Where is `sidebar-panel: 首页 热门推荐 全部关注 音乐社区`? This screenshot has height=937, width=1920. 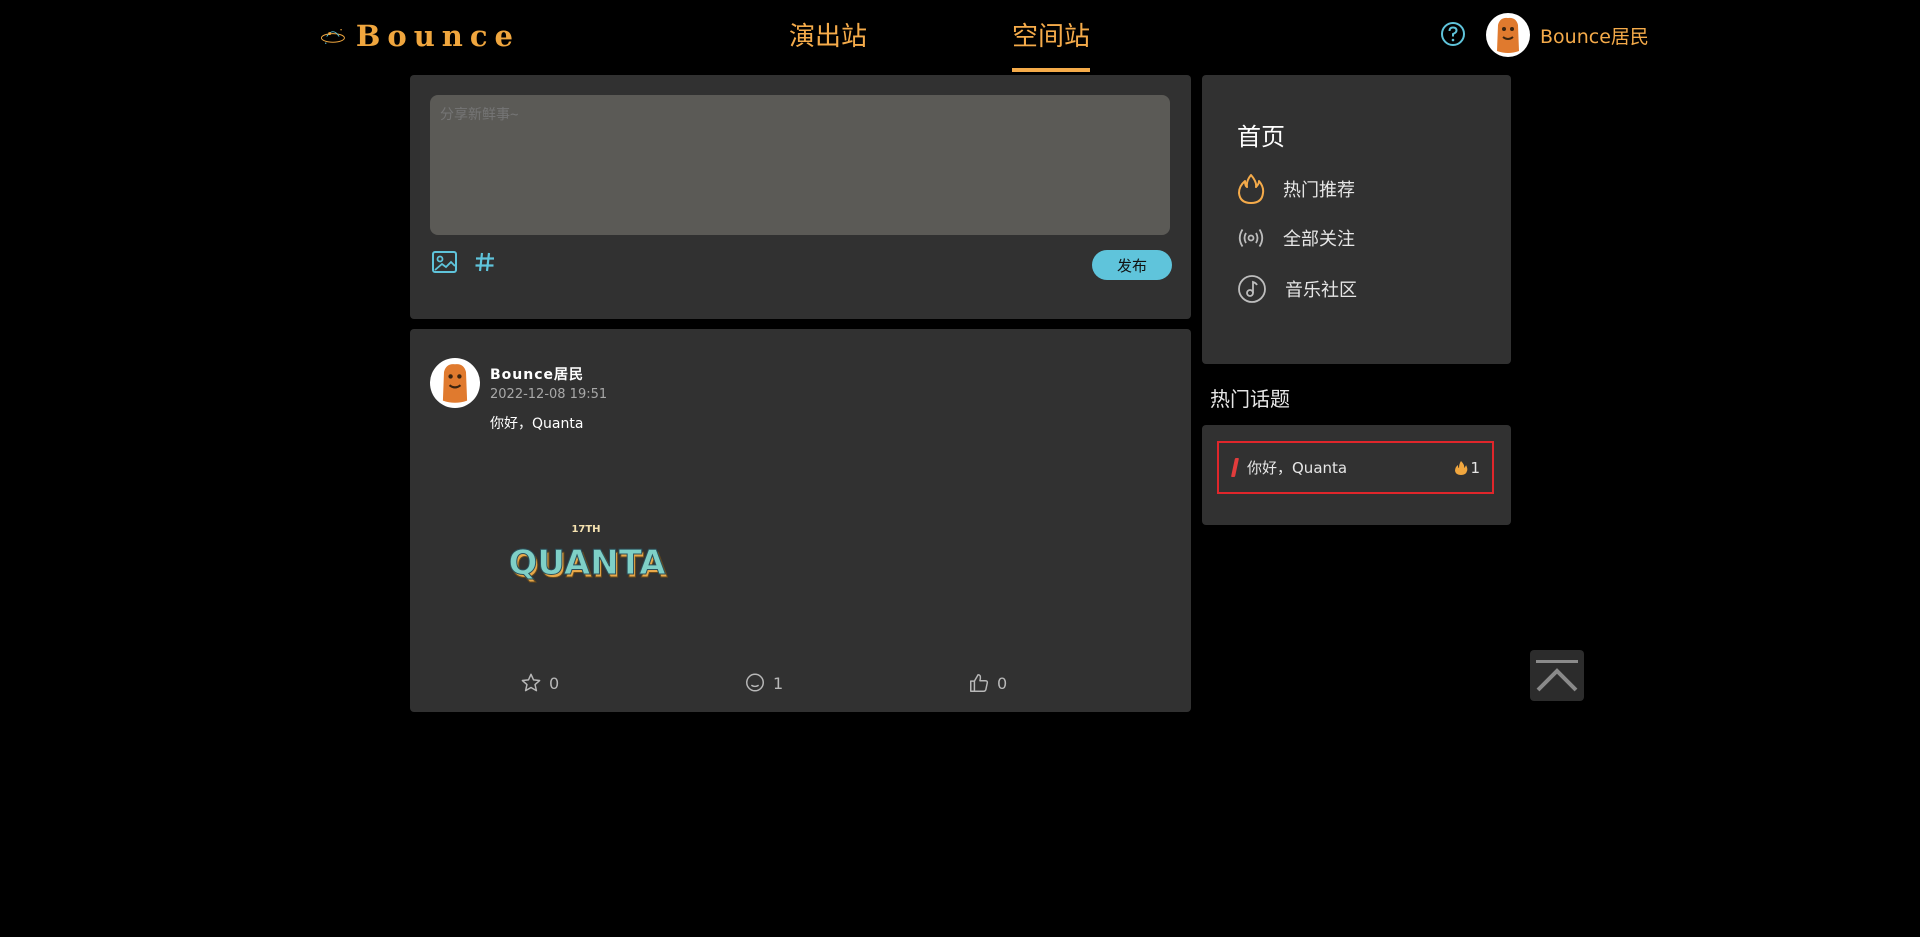 sidebar-panel: 首页 热门推荐 全部关注 音乐社区 is located at coordinates (1356, 219).